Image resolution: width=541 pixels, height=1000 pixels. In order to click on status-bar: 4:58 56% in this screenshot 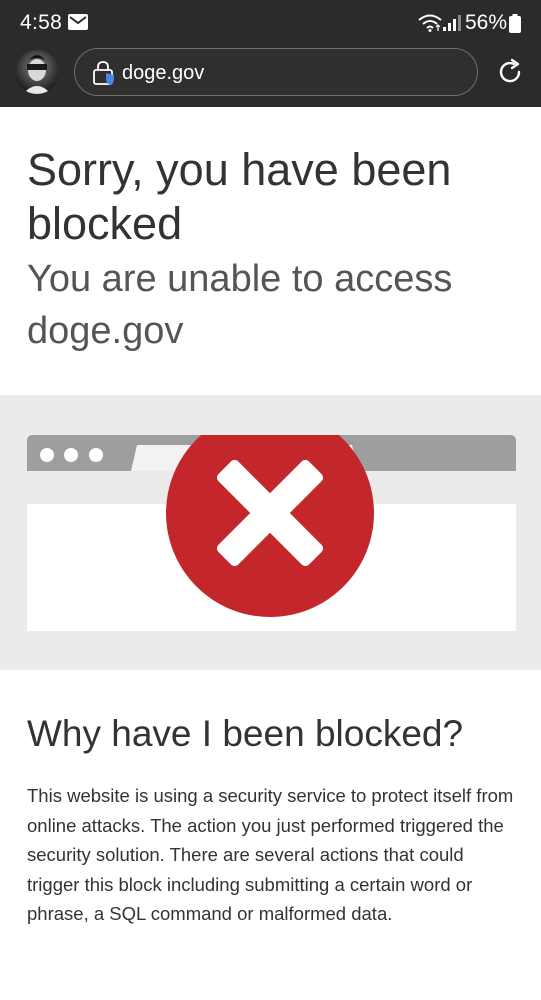, I will do `click(270, 23)`.